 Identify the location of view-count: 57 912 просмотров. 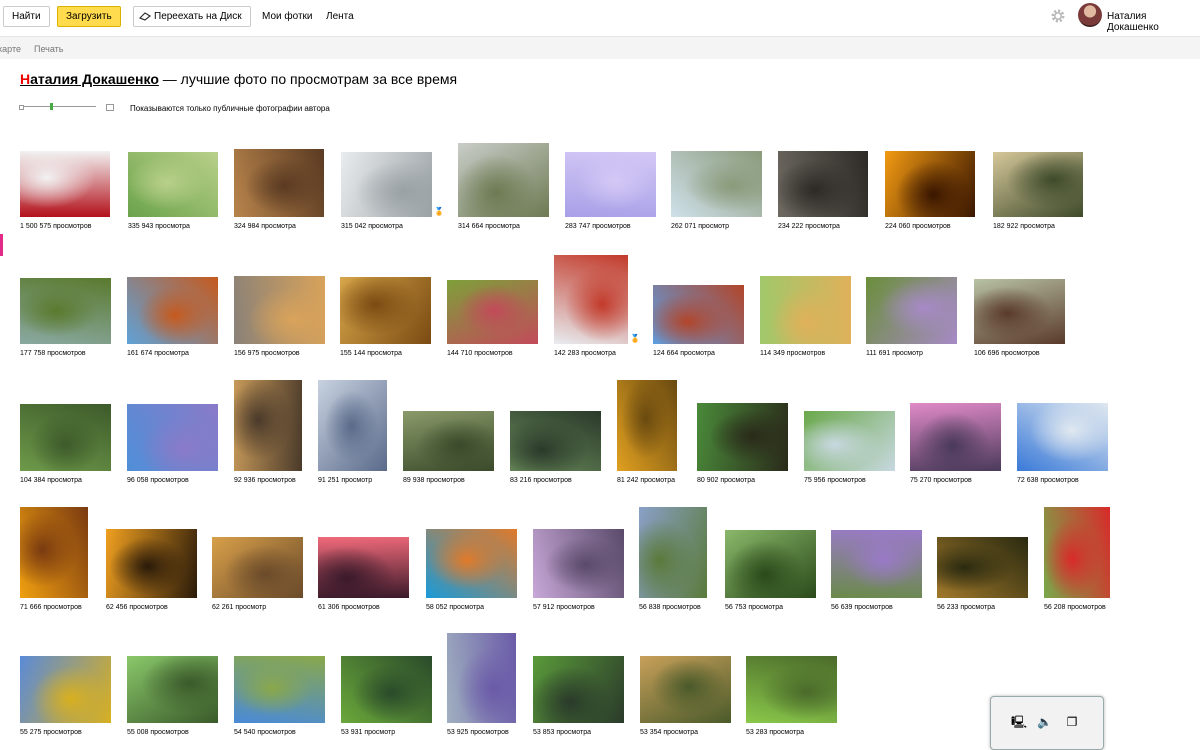
(564, 607).